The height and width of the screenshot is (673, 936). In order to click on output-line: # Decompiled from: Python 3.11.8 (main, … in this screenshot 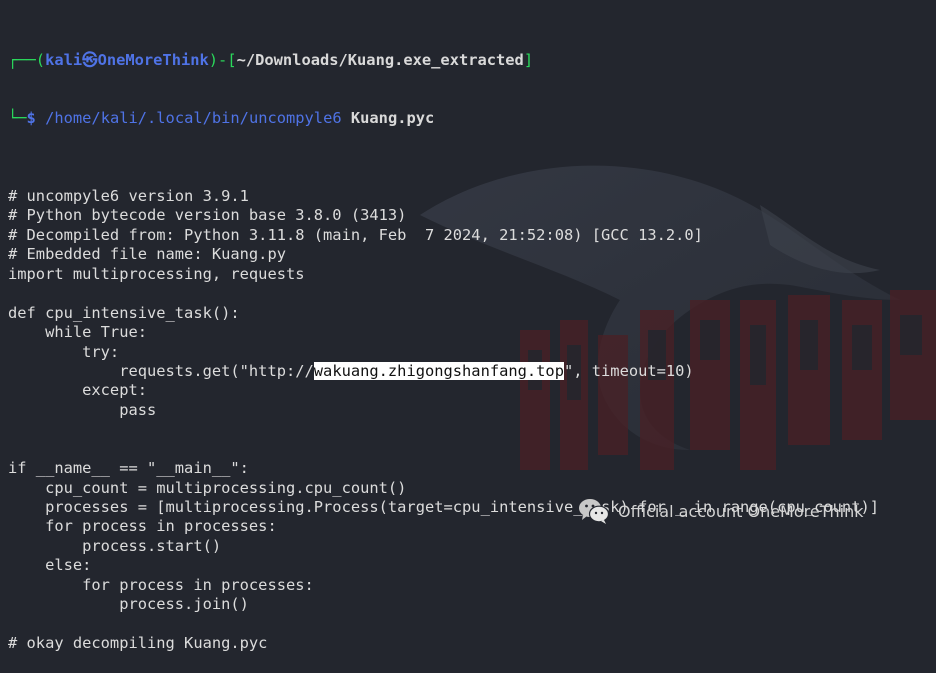, I will do `click(355, 234)`.